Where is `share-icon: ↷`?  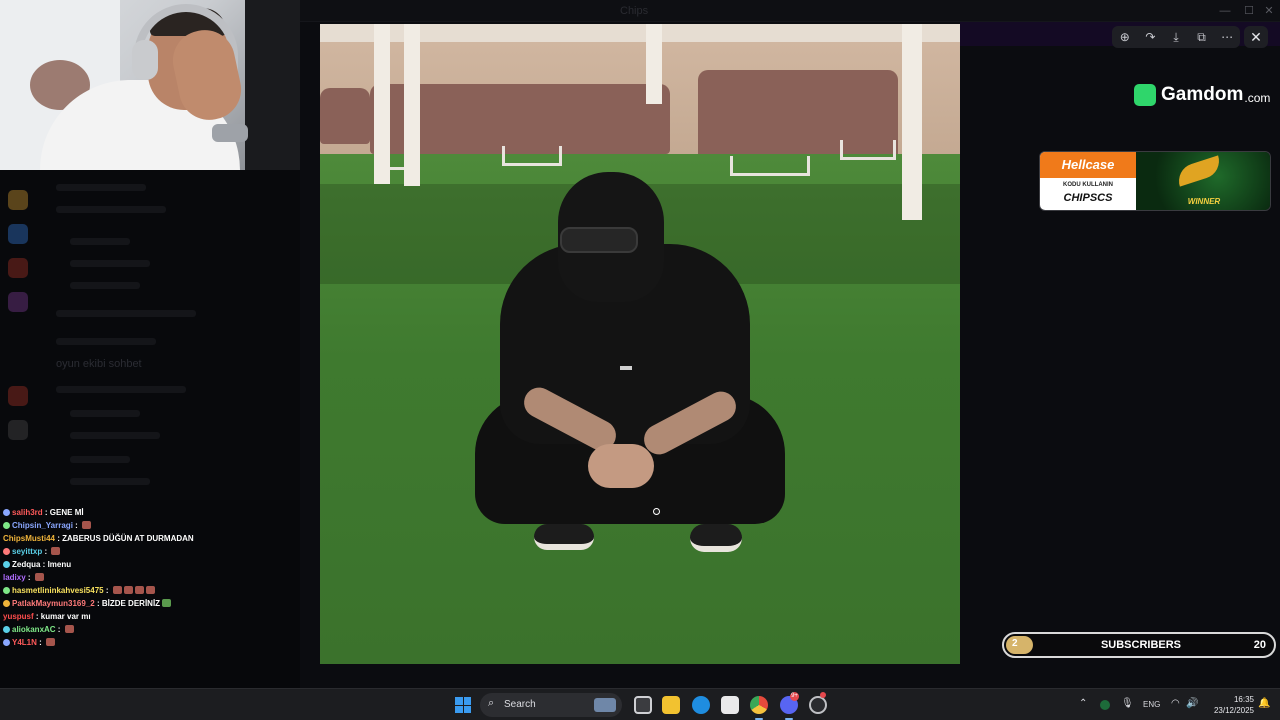
share-icon: ↷ is located at coordinates (1150, 37).